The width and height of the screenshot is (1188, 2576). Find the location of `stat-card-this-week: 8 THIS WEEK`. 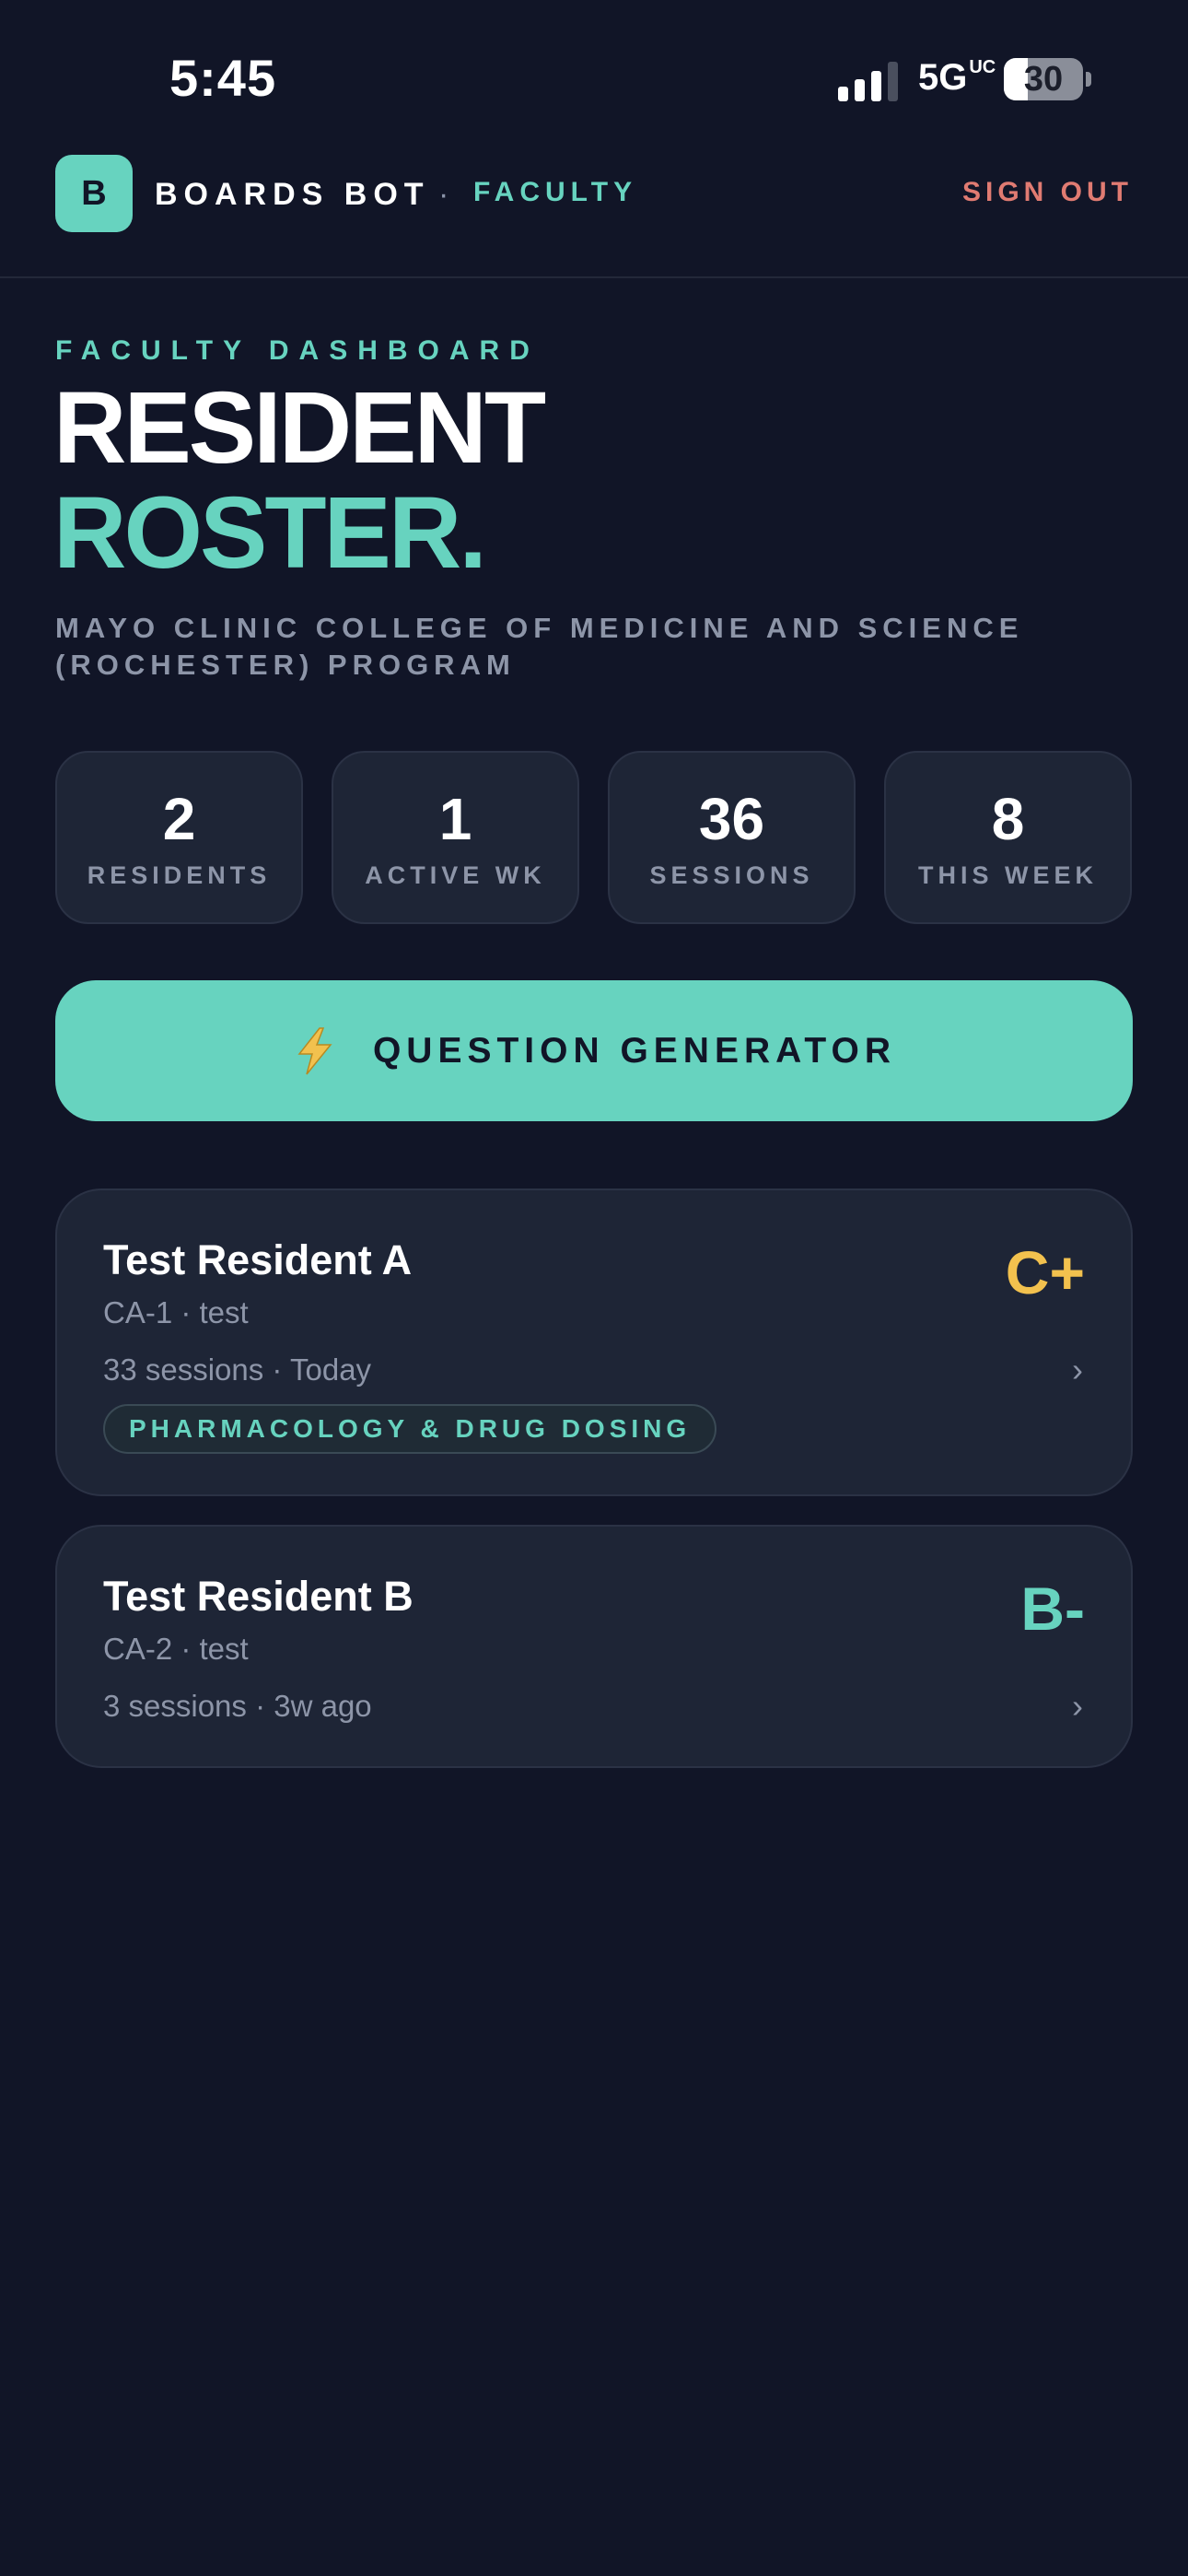

stat-card-this-week: 8 THIS WEEK is located at coordinates (1008, 837).